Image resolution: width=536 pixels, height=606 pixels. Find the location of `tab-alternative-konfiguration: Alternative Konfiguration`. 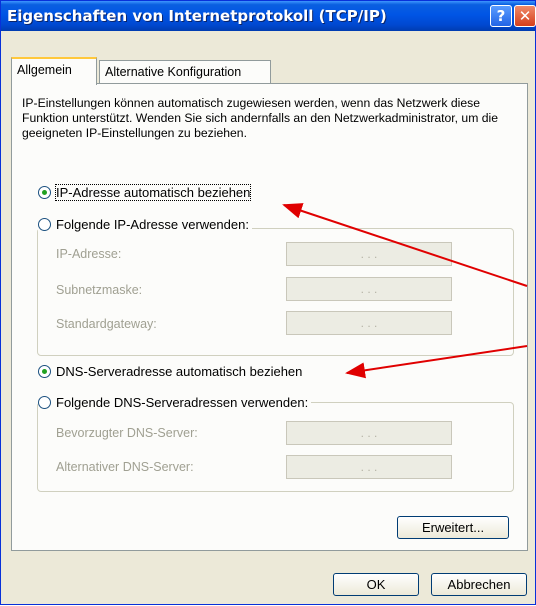

tab-alternative-konfiguration: Alternative Konfiguration is located at coordinates (185, 72).